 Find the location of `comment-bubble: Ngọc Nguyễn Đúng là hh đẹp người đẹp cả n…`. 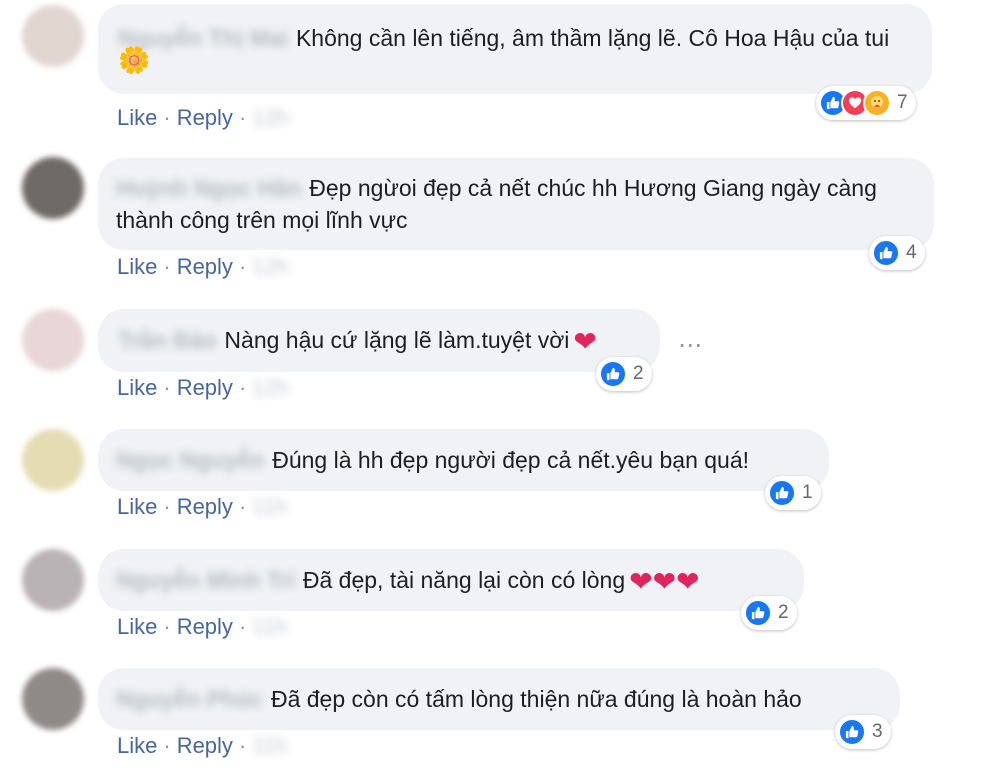

comment-bubble: Ngọc Nguyễn Đúng là hh đẹp người đẹp cả n… is located at coordinates (463, 460).